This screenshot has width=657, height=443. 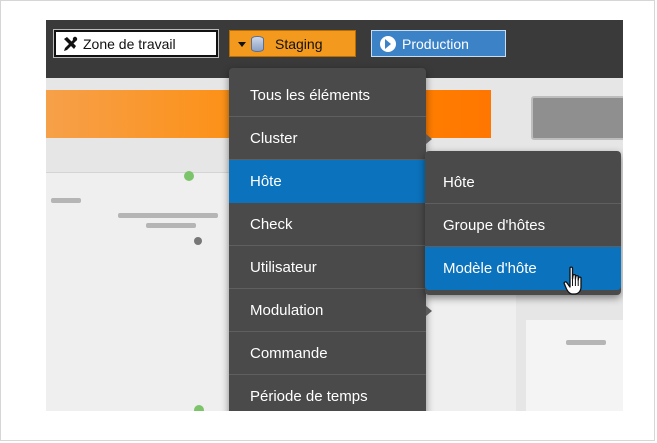 What do you see at coordinates (574, 365) in the screenshot?
I see `background-panel-right` at bounding box center [574, 365].